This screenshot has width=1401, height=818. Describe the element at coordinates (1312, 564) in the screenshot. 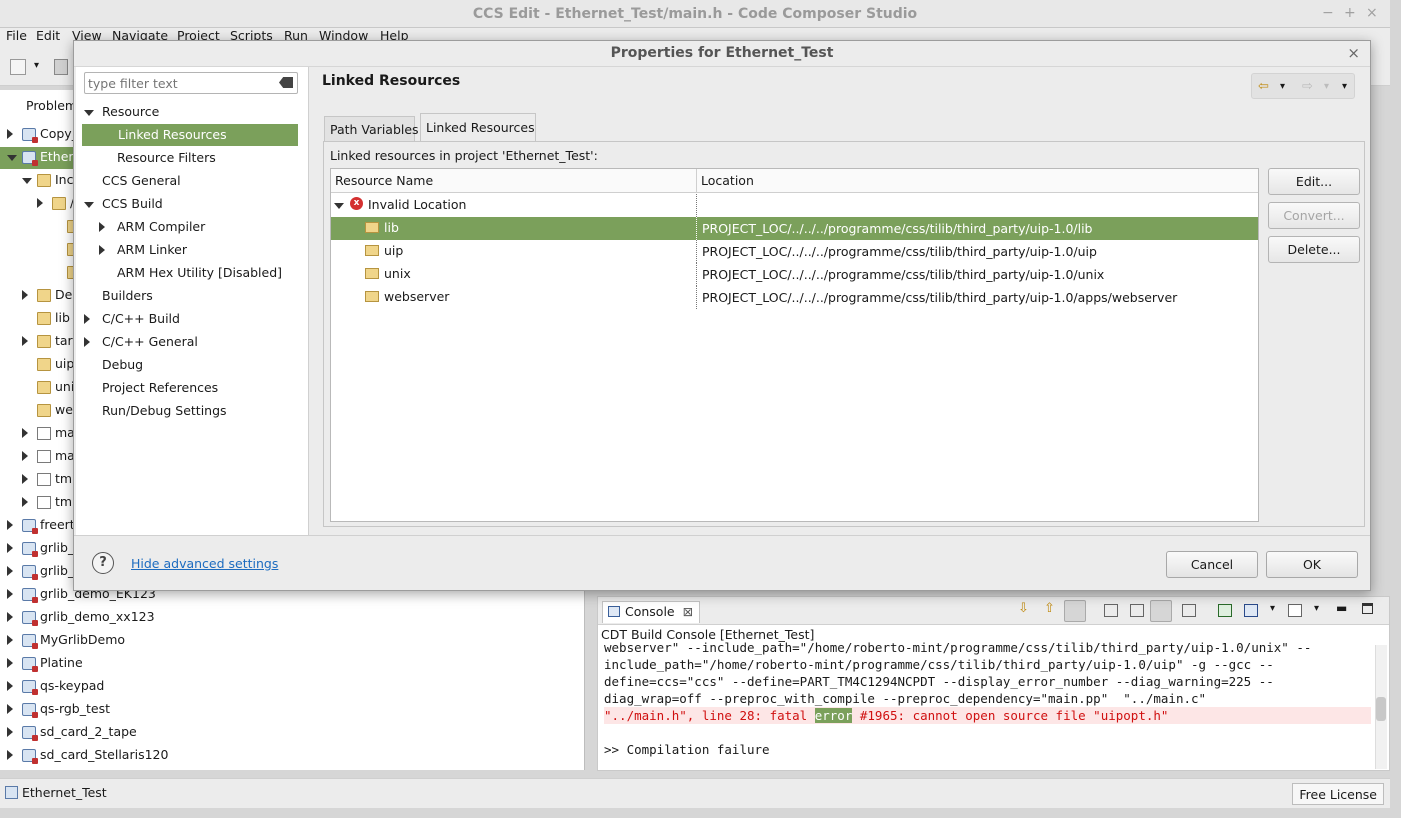

I see `ok-button: OK` at that location.